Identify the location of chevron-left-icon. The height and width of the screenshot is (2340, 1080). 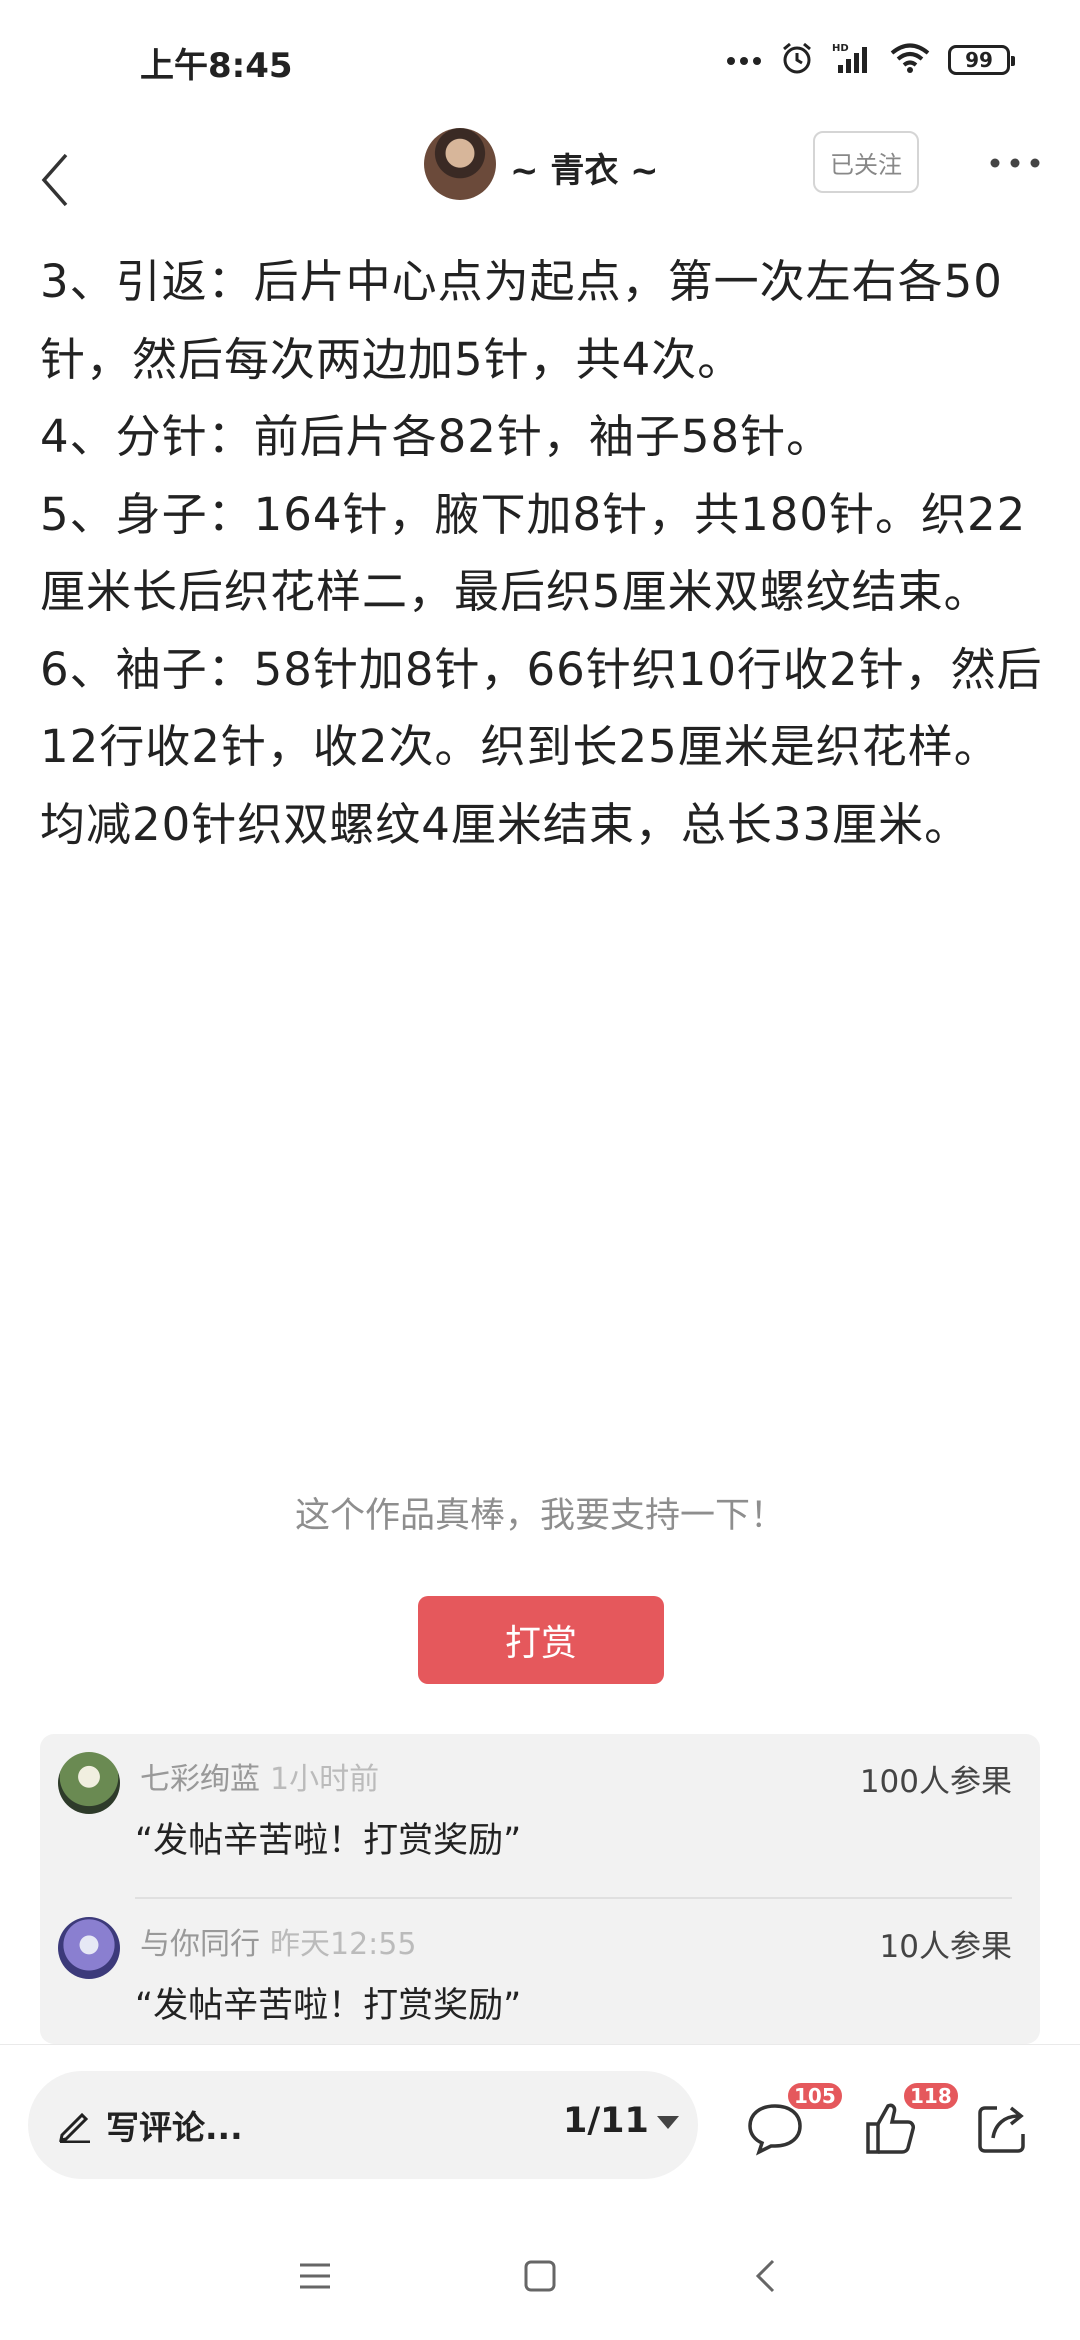
(765, 2276).